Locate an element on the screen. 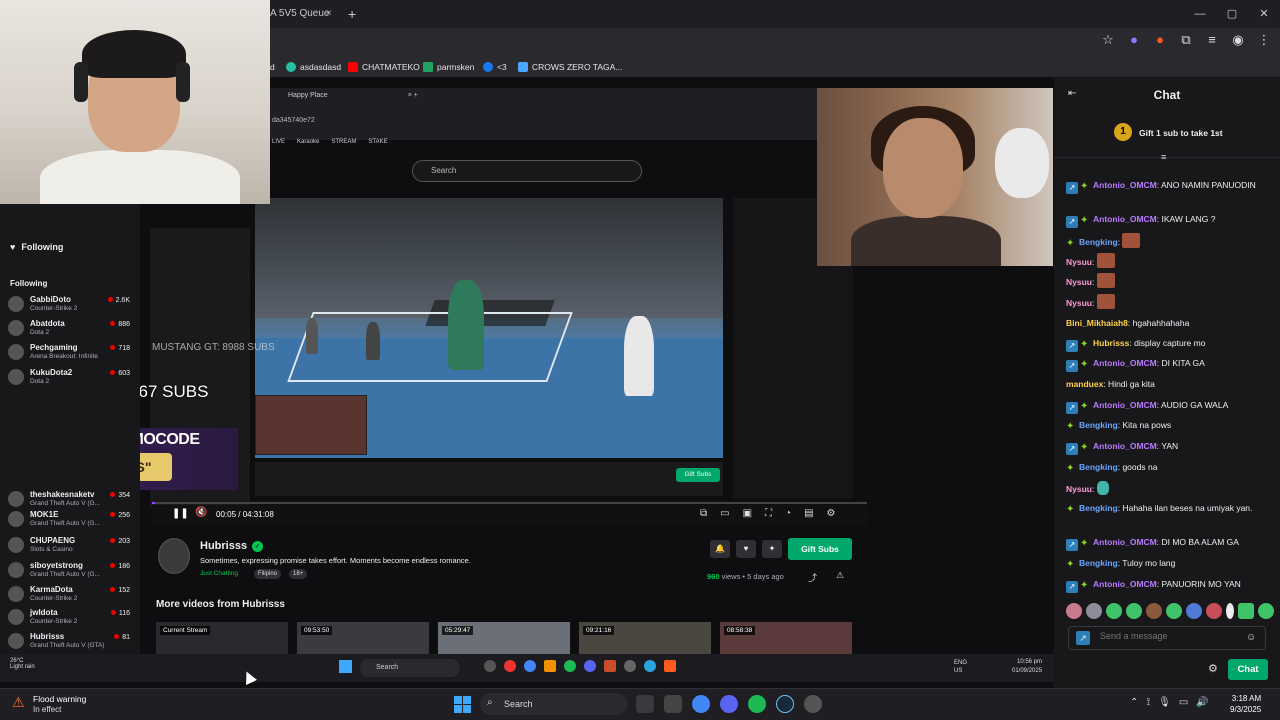 This screenshot has height=720, width=1280. settings-icon: ⚙ is located at coordinates (831, 513).